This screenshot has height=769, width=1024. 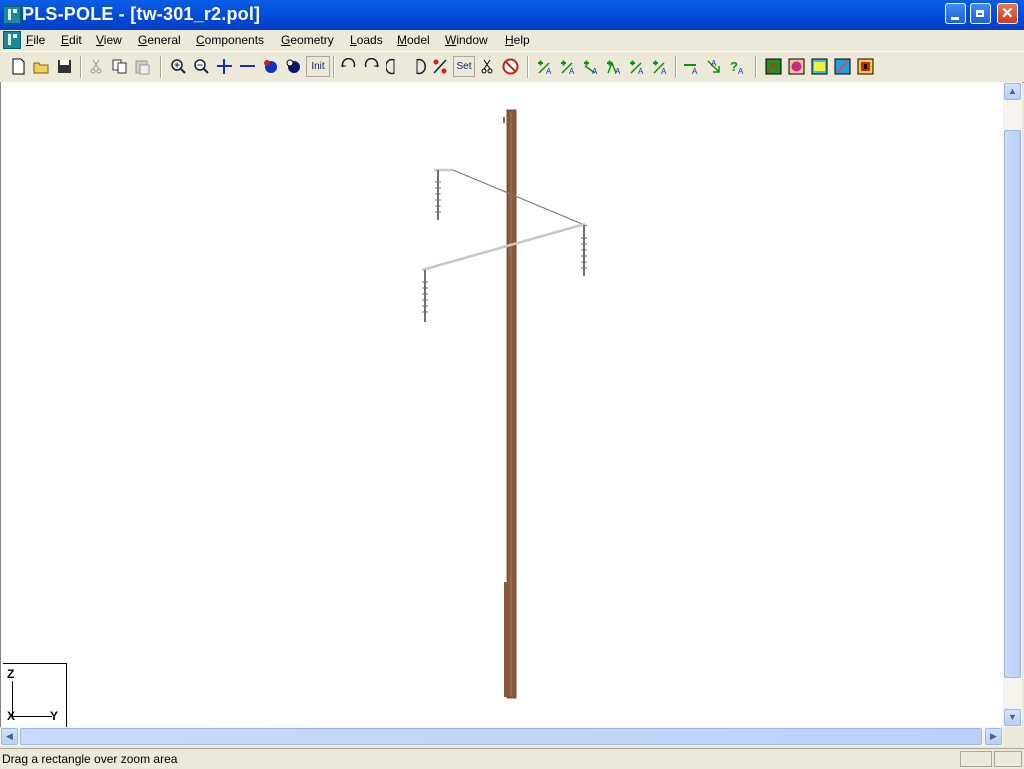 I want to click on zoom-in-icon, so click(x=178, y=66).